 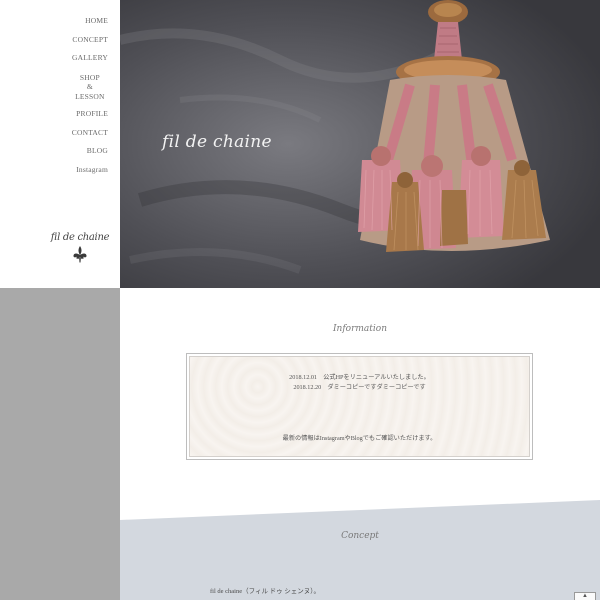 What do you see at coordinates (359, 387) in the screenshot?
I see `news-item: 2018.12.20 ダミーコピーですダミーコピーです` at bounding box center [359, 387].